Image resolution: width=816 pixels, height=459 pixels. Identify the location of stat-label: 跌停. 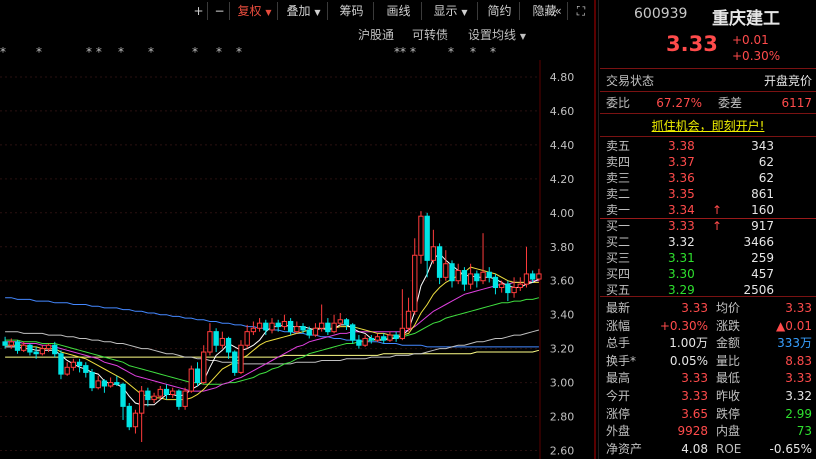
(728, 413).